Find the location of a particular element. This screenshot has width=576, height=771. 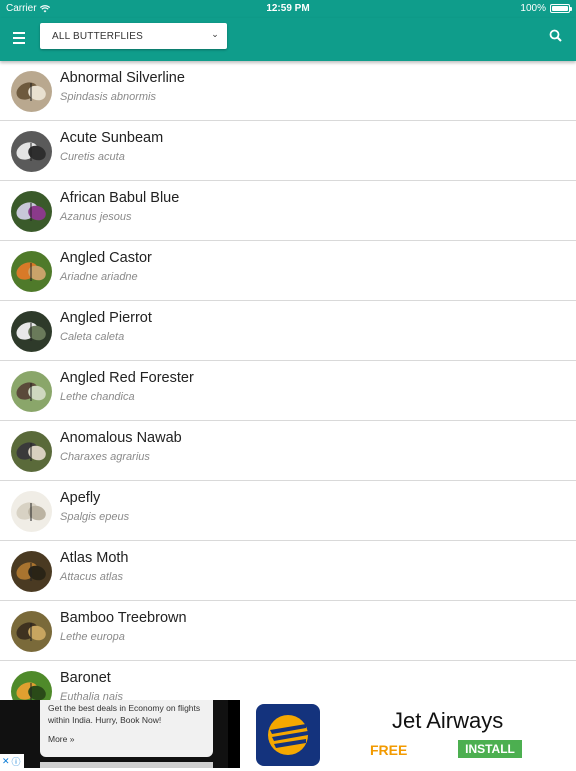

list-item: Angled Pierrot Caleta caleta is located at coordinates (288, 331).